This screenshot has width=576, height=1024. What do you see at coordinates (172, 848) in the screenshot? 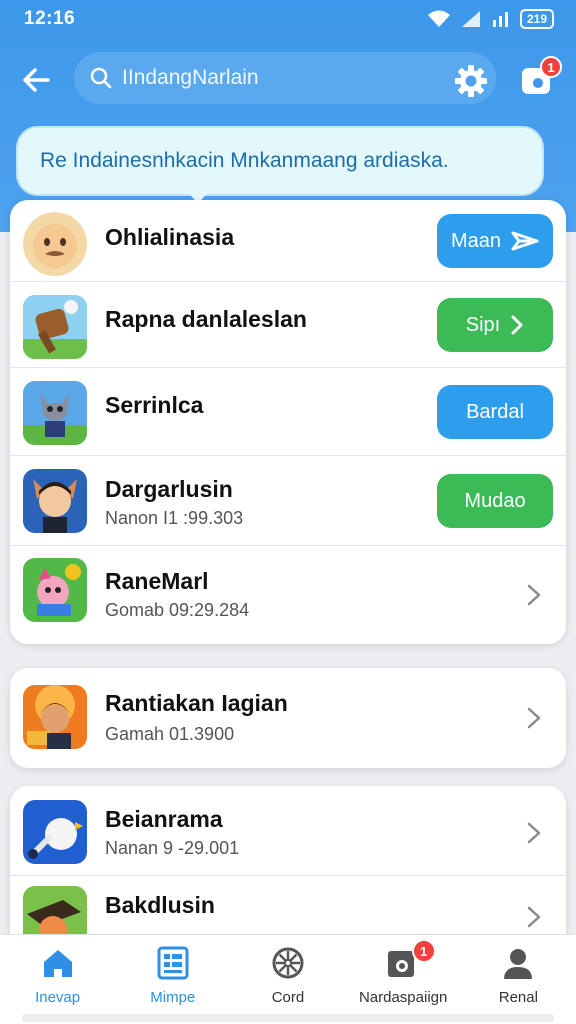
I see `item-subtitle: Nanan 9 -29.001` at bounding box center [172, 848].